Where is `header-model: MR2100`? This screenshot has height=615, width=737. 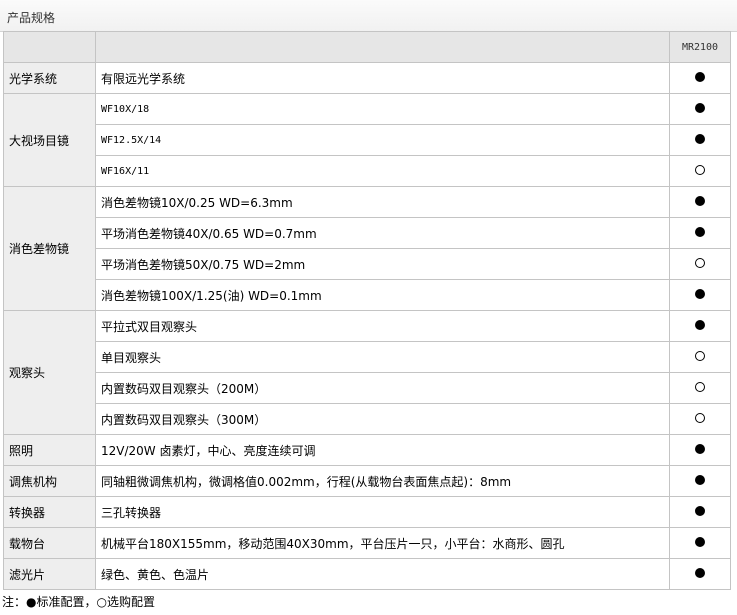
header-model: MR2100 is located at coordinates (700, 47).